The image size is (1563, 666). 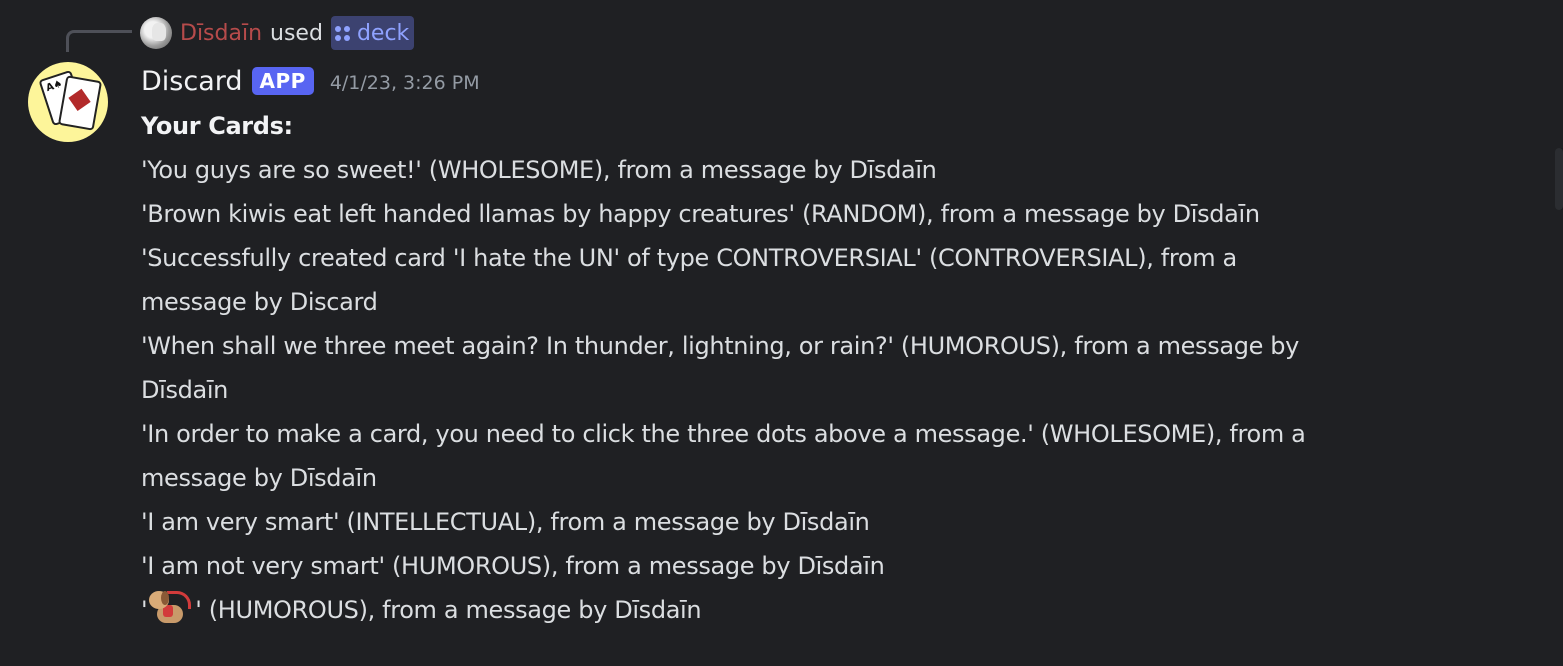 I want to click on invoking-username: Dīsdaīn, so click(x=221, y=33).